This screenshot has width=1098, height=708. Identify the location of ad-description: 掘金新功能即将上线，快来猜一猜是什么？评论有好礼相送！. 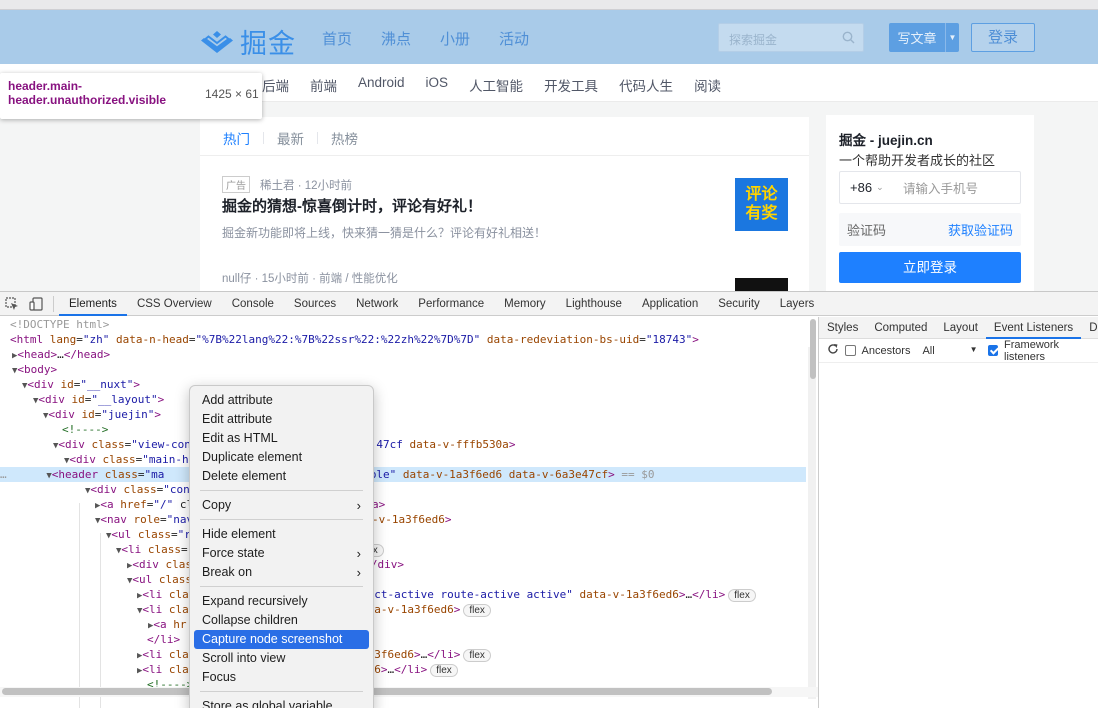
(384, 232).